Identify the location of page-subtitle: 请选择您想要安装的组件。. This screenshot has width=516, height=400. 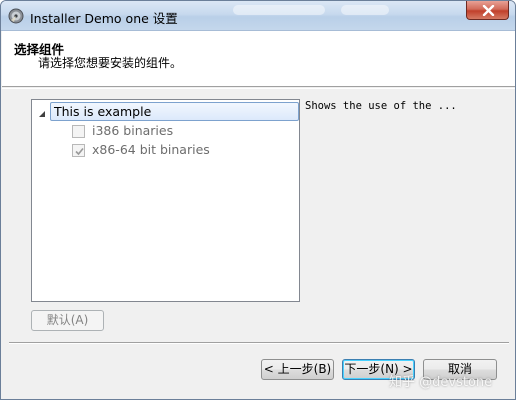
(110, 63).